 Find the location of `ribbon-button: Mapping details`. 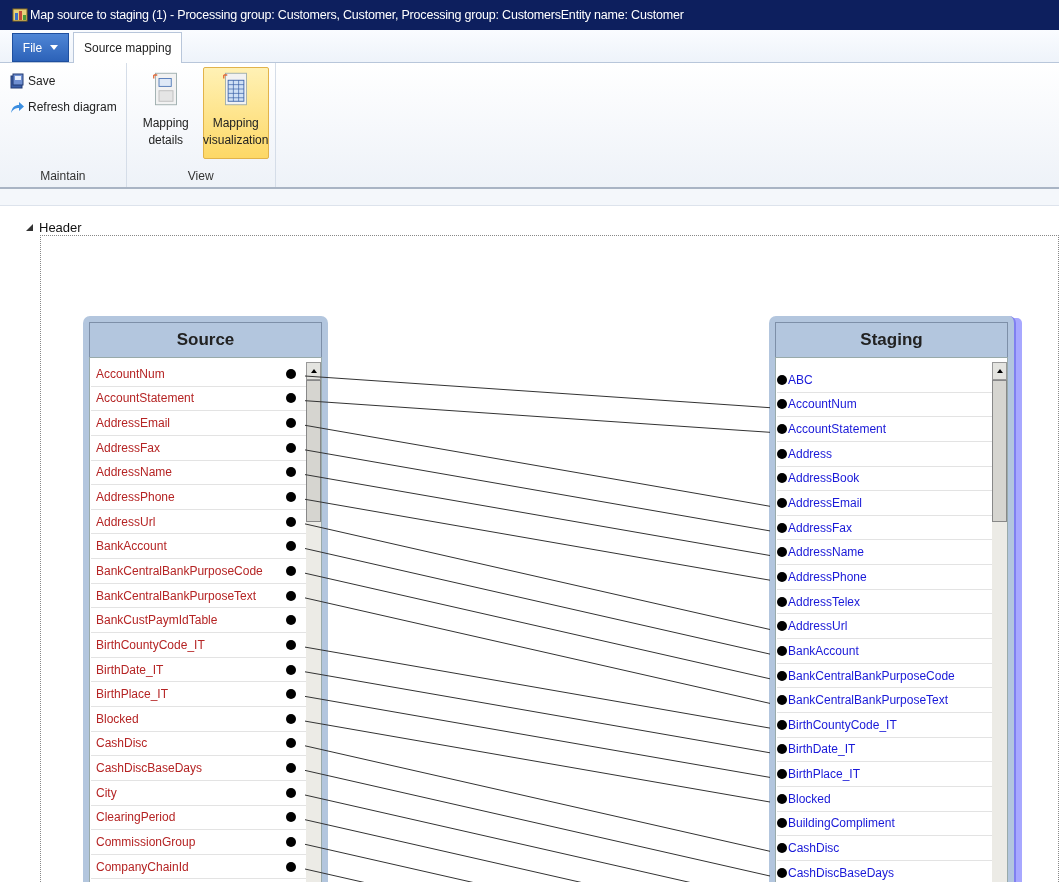

ribbon-button: Mapping details is located at coordinates (165, 113).